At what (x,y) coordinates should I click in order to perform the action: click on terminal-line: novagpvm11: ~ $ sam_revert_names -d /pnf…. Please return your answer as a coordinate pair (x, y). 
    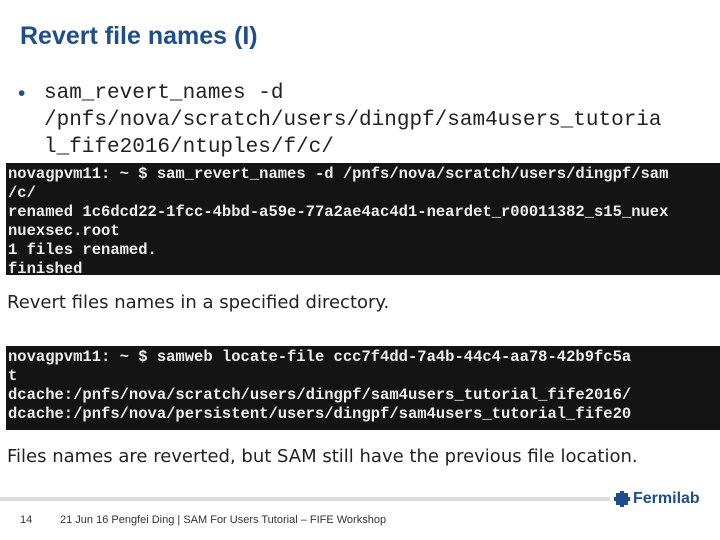
    Looking at the image, I should click on (338, 174).